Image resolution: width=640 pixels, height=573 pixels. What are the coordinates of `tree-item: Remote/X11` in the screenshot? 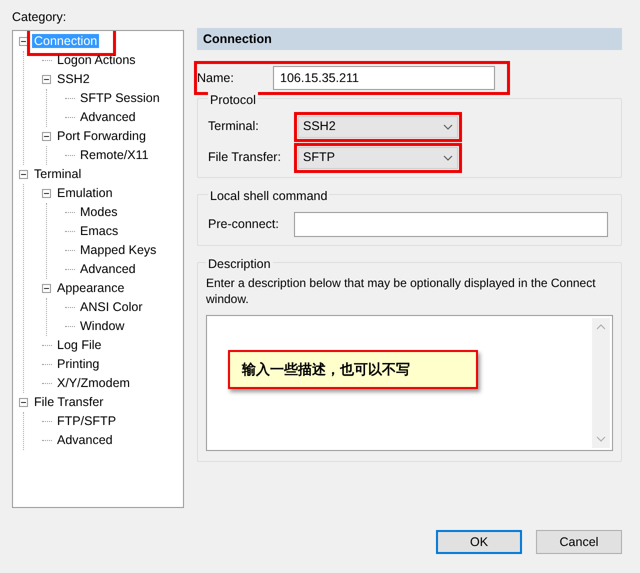 It's located at (114, 155).